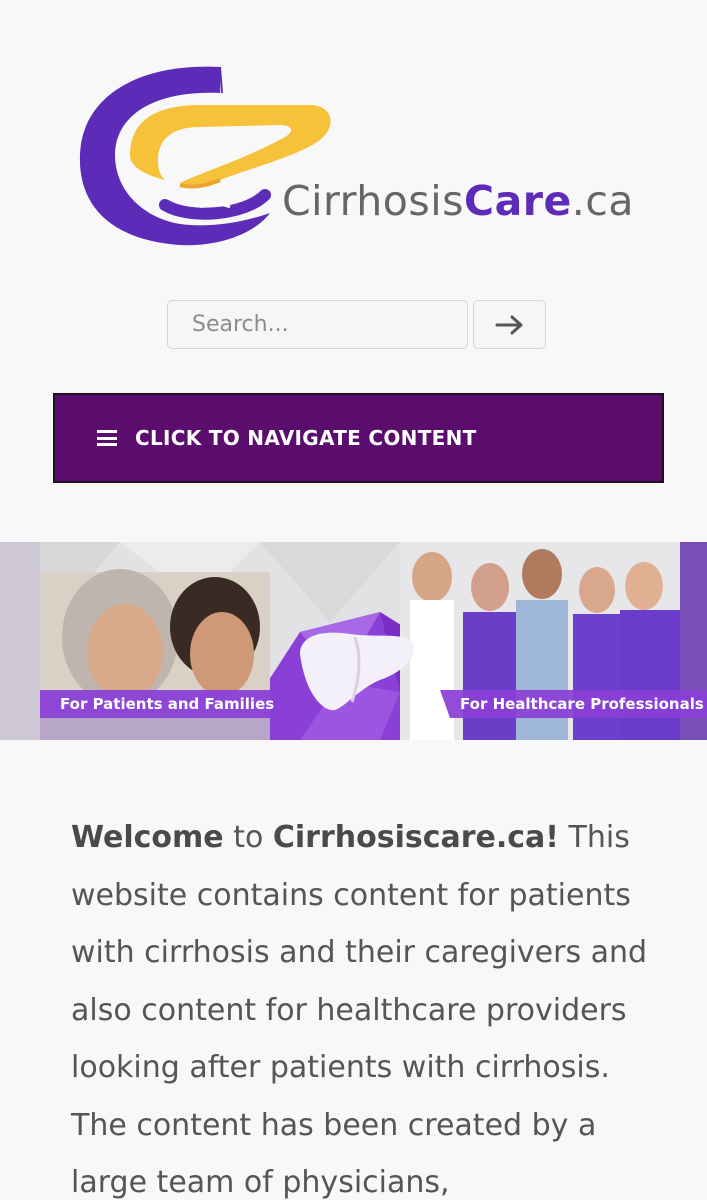 The width and height of the screenshot is (707, 1200). Describe the element at coordinates (248, 837) in the screenshot. I see `intro-to: to` at that location.